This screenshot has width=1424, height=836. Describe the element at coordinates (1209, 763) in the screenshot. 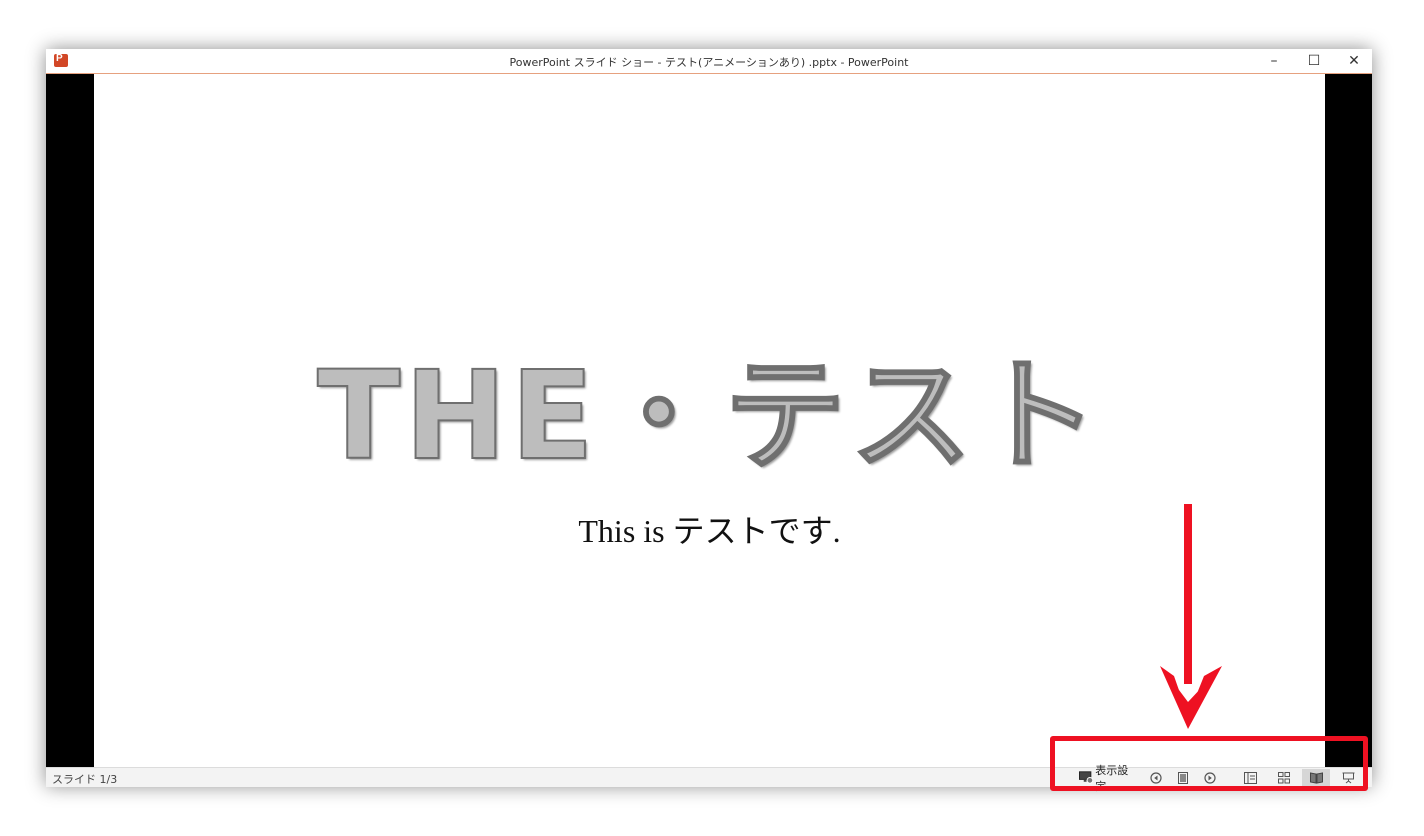

I see `annotation-highlight-box` at that location.